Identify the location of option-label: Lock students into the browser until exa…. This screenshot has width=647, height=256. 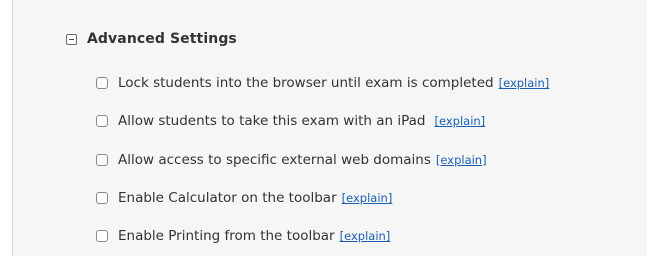
(306, 83).